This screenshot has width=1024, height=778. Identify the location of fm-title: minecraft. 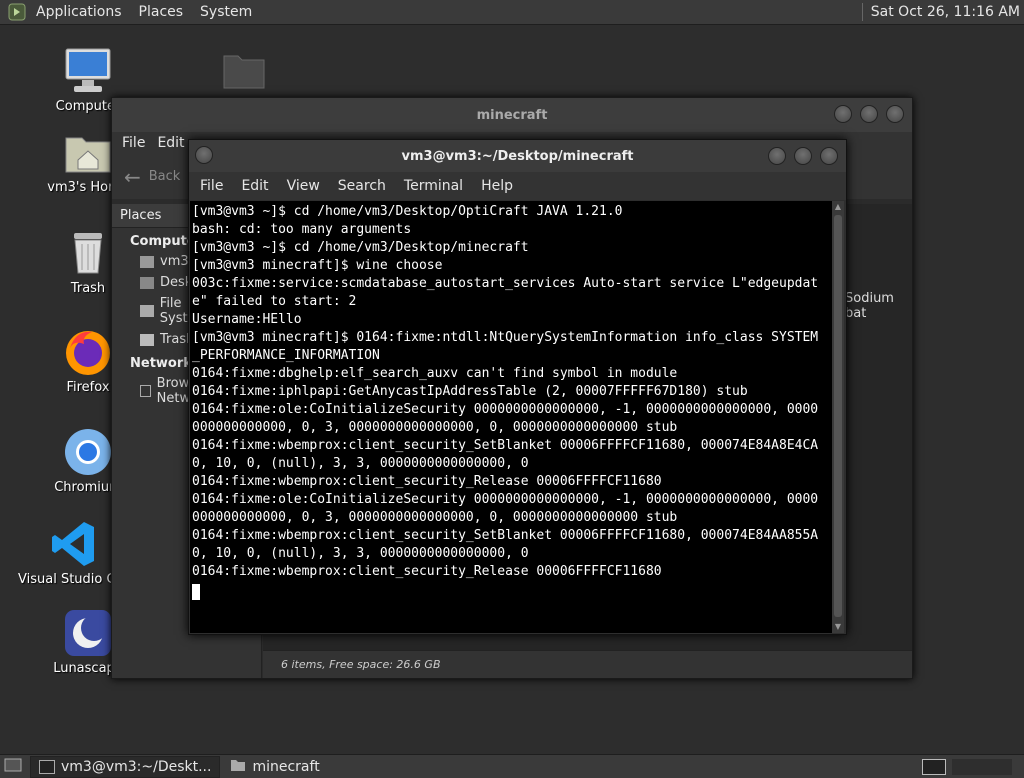
(512, 115).